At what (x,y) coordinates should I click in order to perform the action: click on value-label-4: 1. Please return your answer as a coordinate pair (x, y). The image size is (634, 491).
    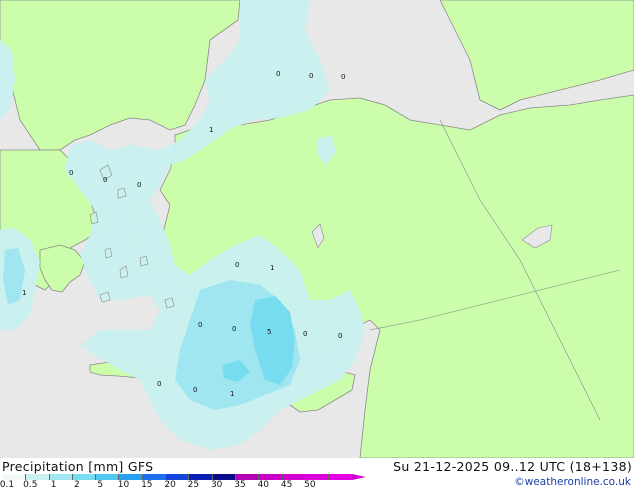
    Looking at the image, I should click on (211, 130).